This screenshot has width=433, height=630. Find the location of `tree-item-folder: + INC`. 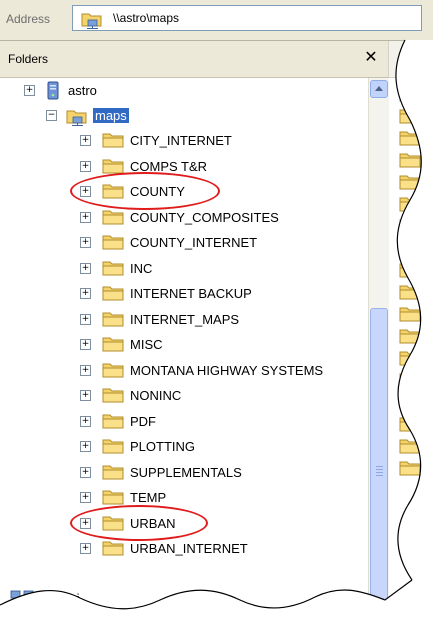

tree-item-folder: + INC is located at coordinates (180, 269).